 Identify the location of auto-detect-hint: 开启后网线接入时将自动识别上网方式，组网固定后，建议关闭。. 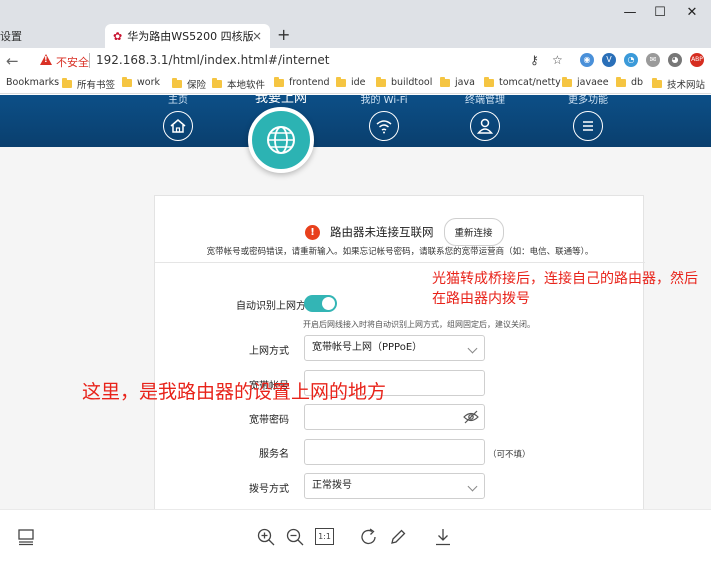
(419, 324).